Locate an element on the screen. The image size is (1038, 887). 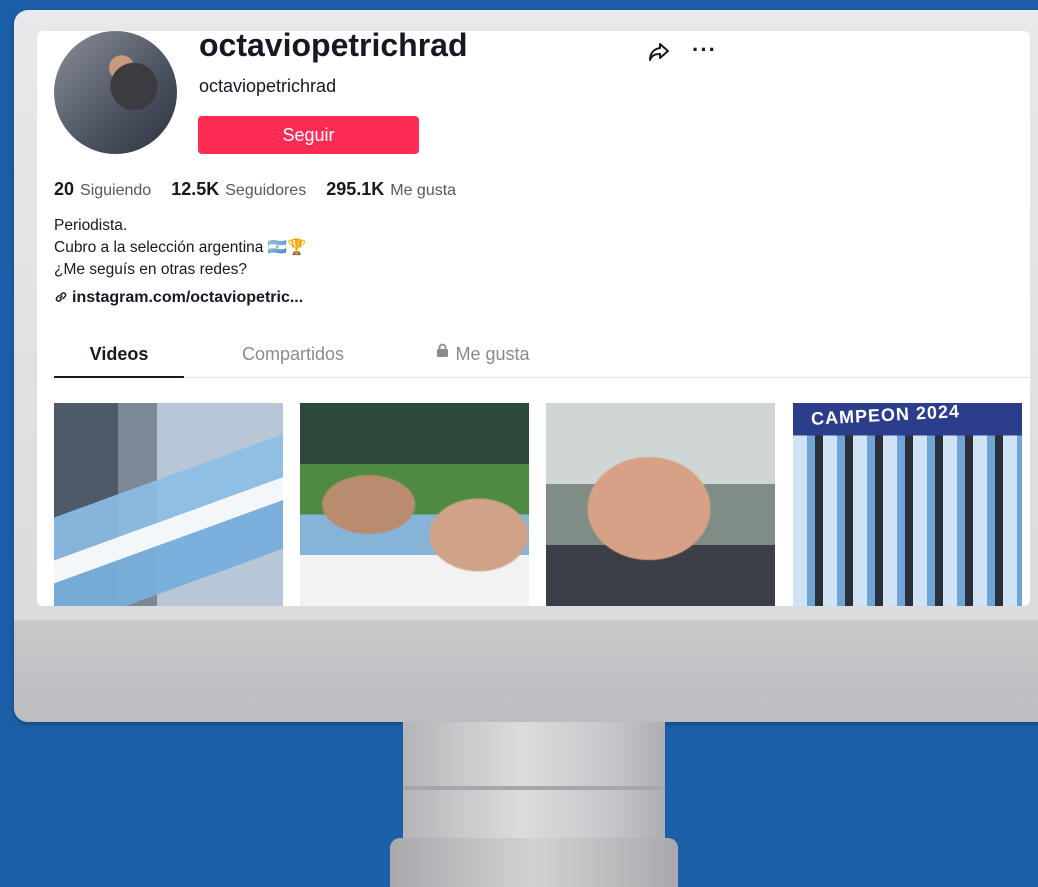
stat-followers: 12.5K Seguidores is located at coordinates (238, 189).